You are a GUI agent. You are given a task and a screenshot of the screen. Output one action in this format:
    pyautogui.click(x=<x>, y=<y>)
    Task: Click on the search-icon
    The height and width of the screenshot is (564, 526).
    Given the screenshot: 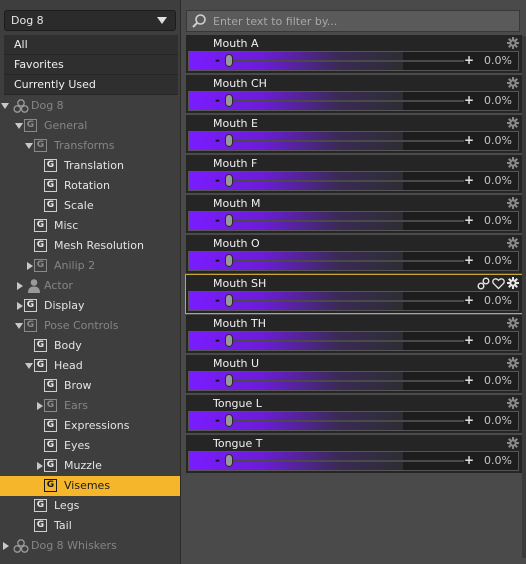 What is the action you would take?
    pyautogui.click(x=199, y=21)
    